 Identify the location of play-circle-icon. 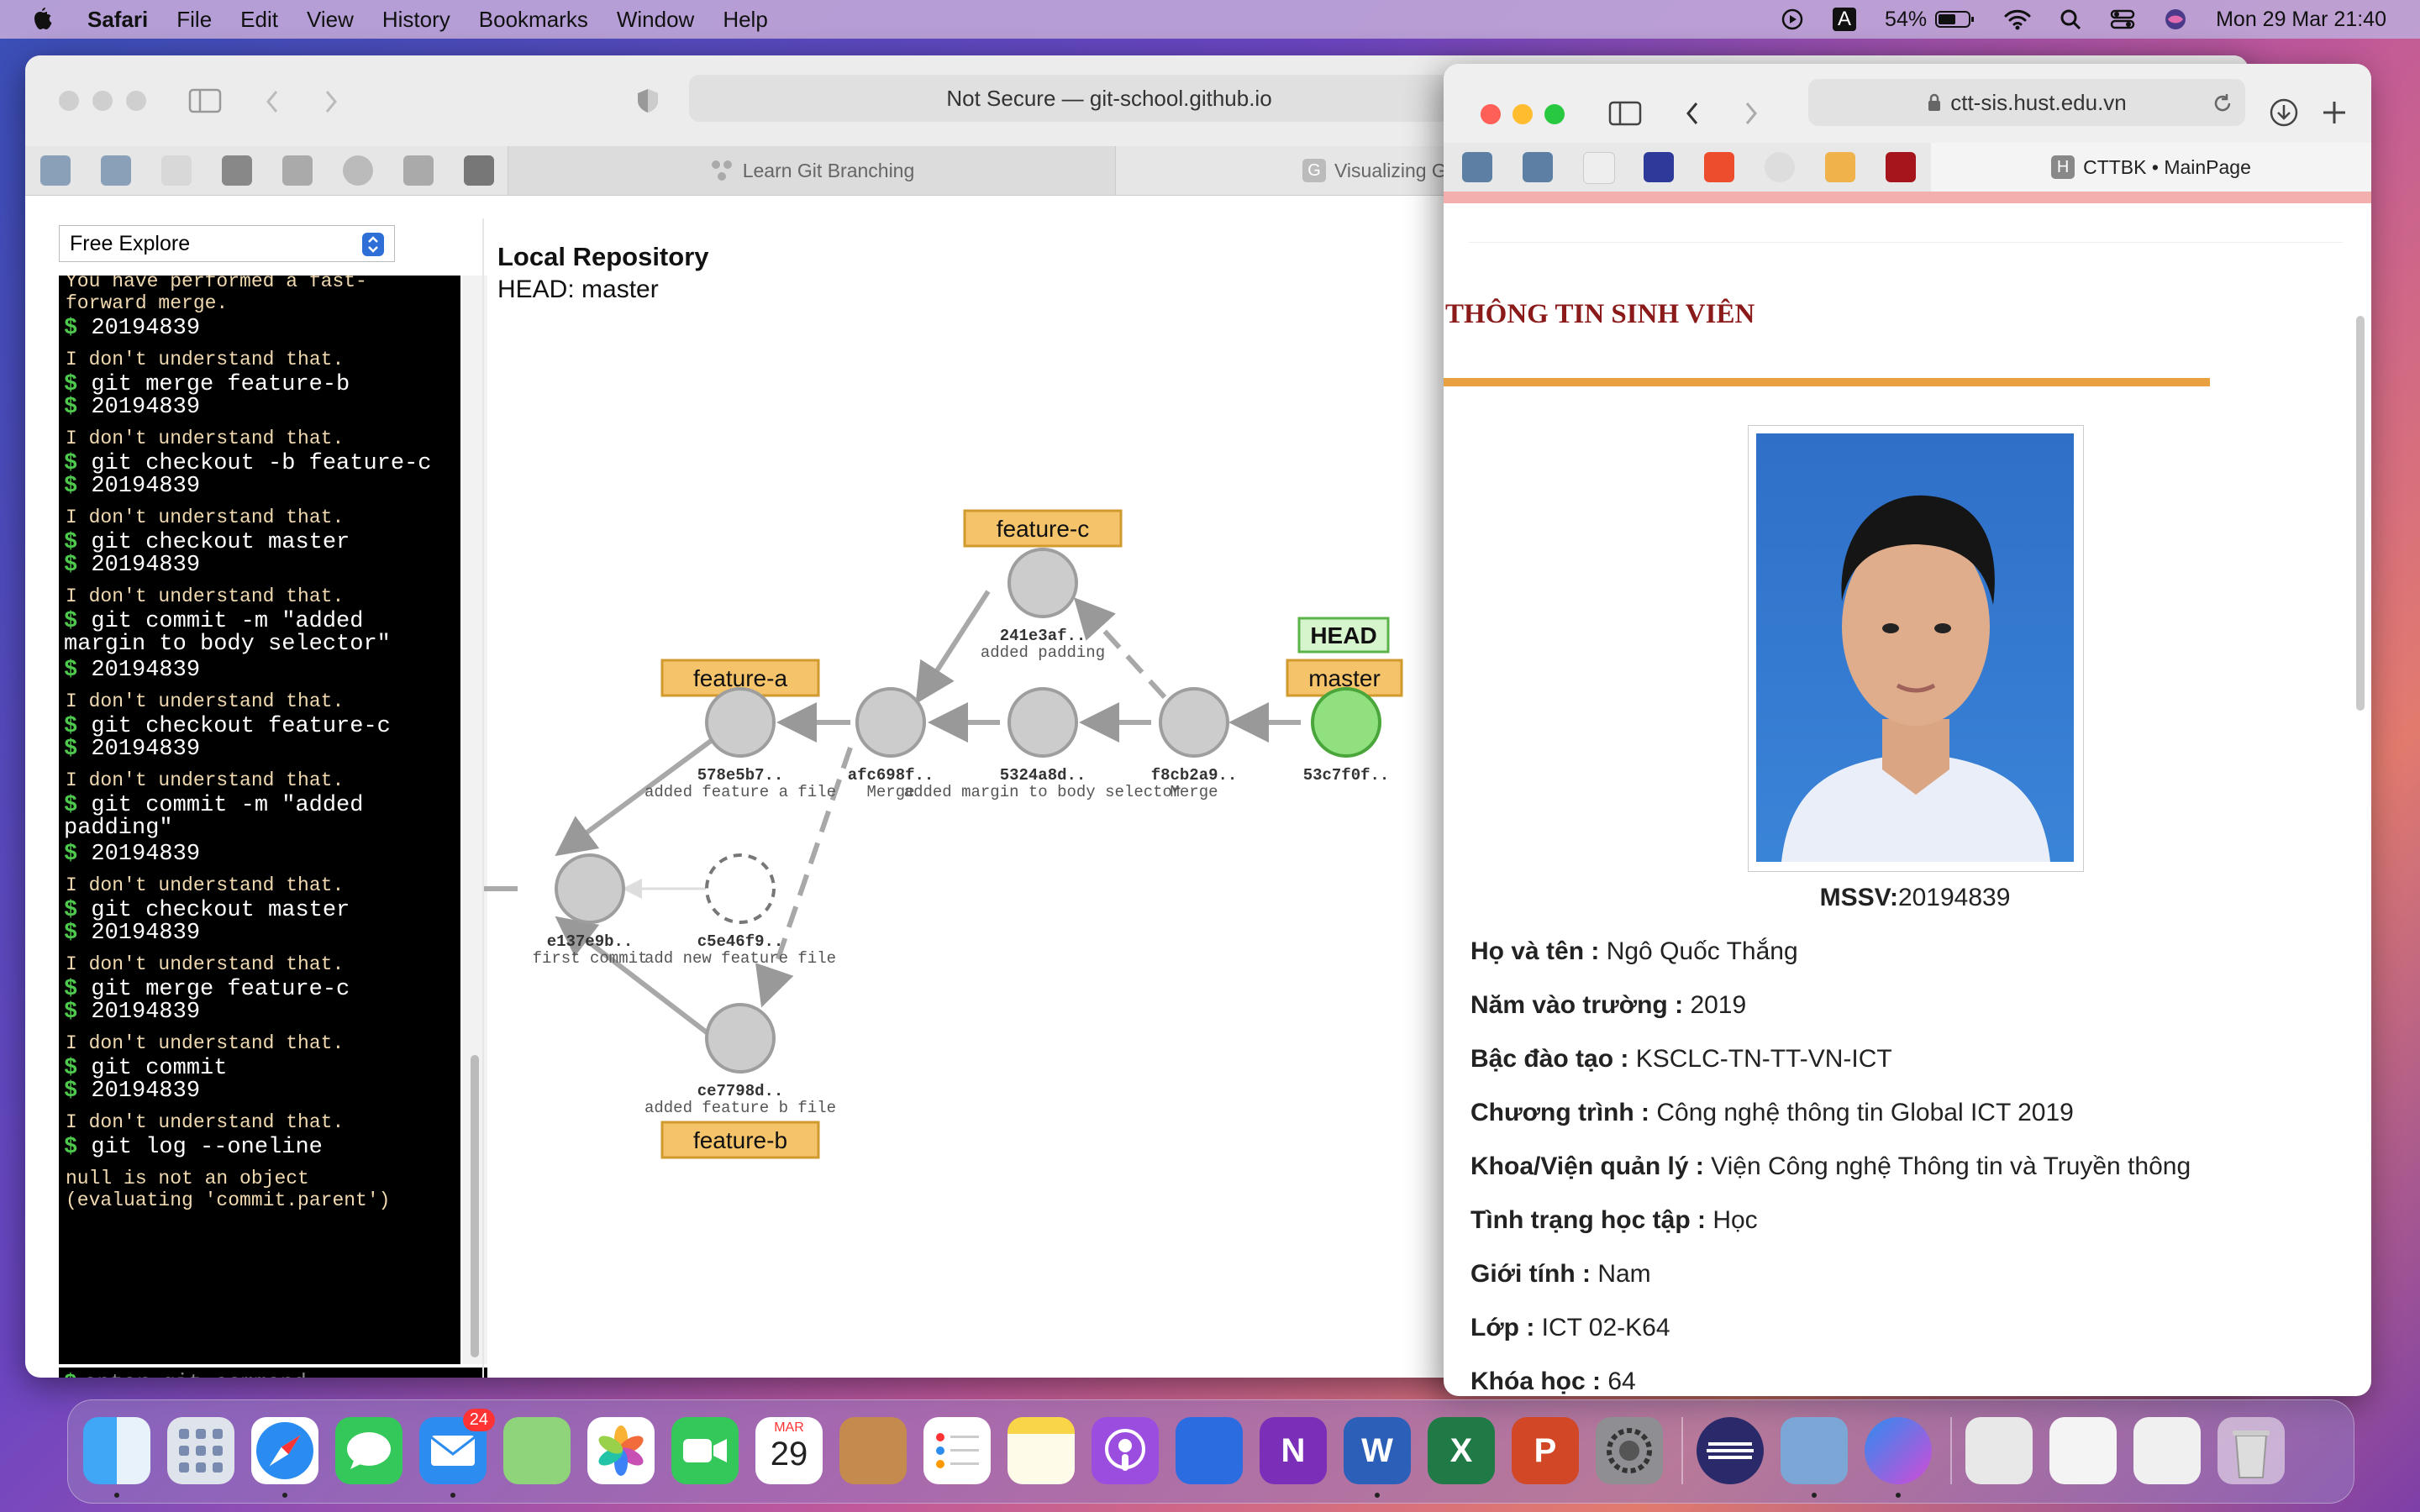
(1793, 19).